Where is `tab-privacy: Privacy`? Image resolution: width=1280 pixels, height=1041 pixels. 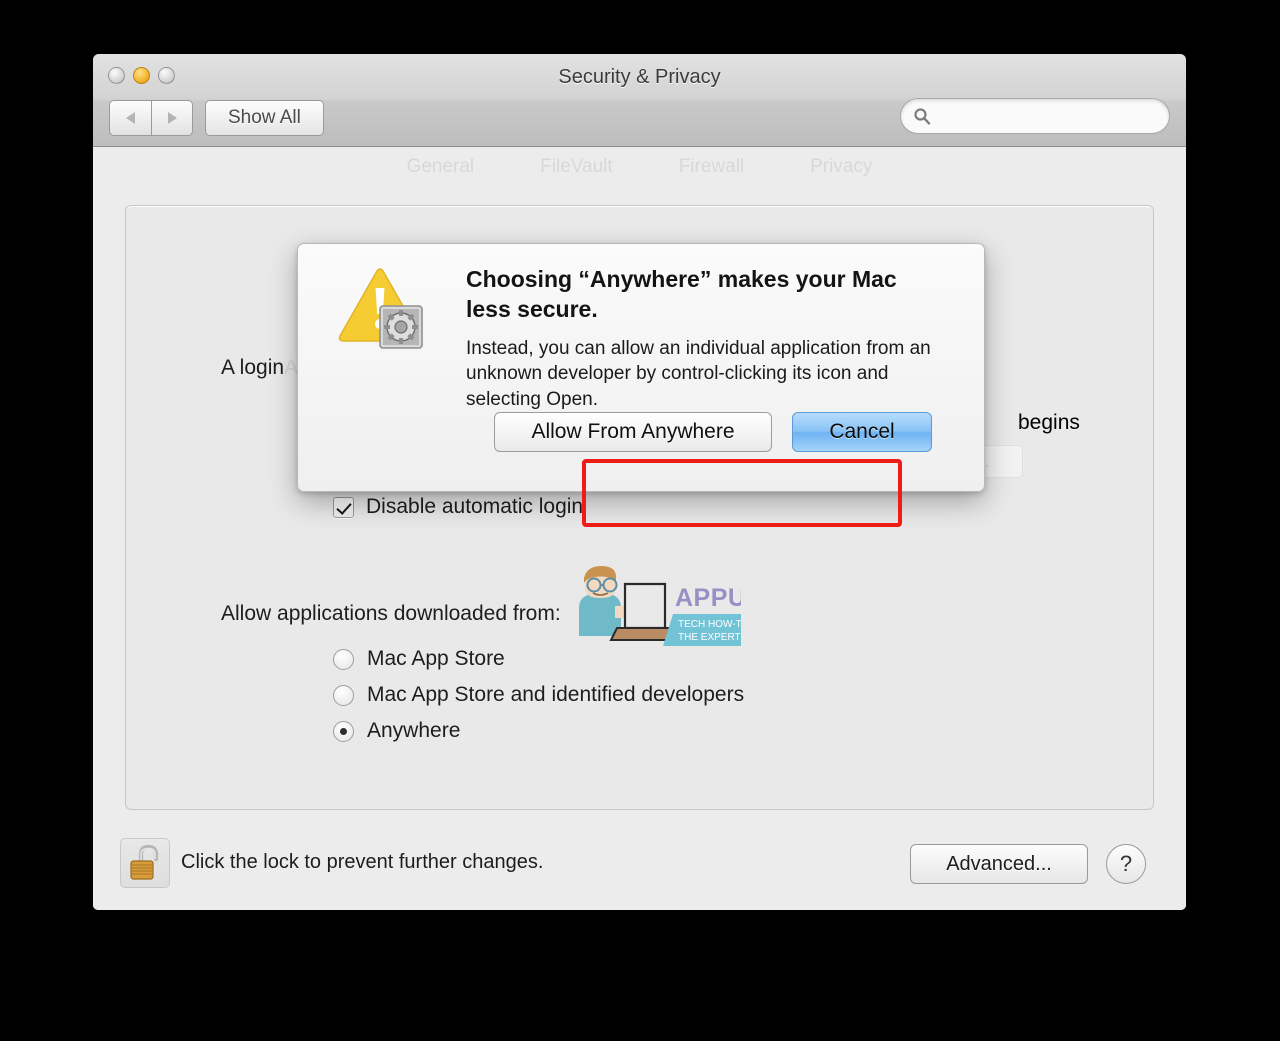
tab-privacy: Privacy is located at coordinates (841, 167).